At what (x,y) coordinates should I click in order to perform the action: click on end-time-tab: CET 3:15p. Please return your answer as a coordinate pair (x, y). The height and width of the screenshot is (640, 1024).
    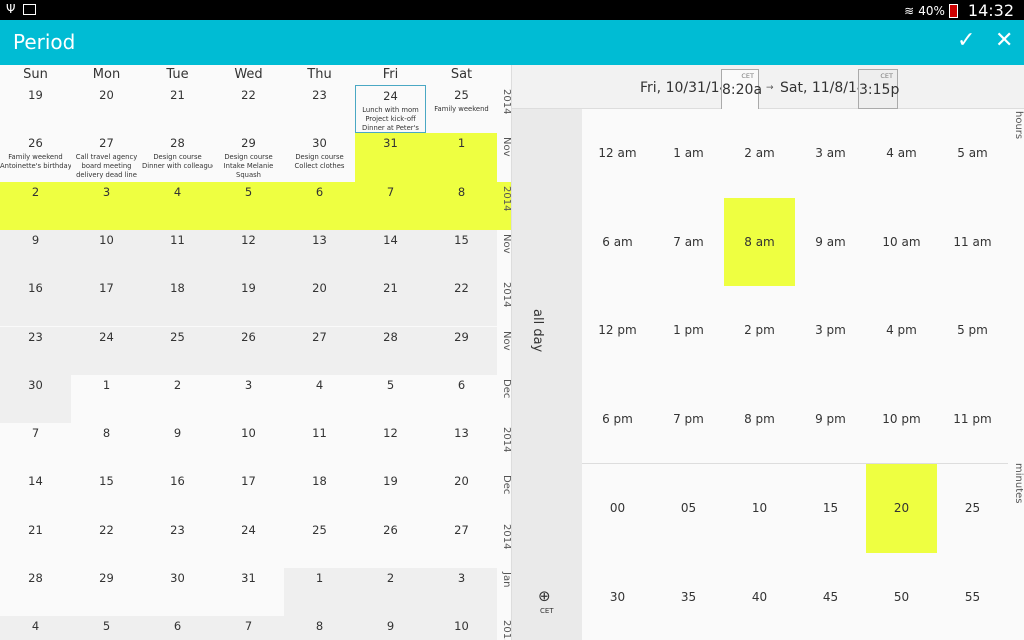
    Looking at the image, I should click on (878, 89).